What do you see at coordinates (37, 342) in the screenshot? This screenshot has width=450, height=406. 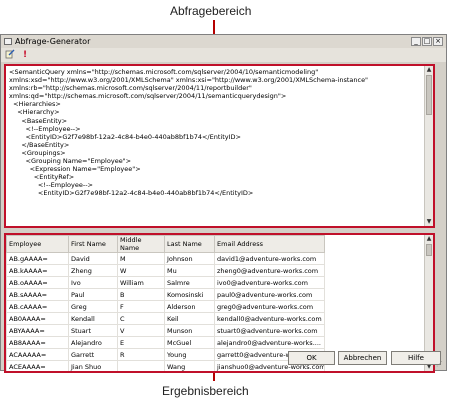 I see `table-cell: AB8AAAA=` at bounding box center [37, 342].